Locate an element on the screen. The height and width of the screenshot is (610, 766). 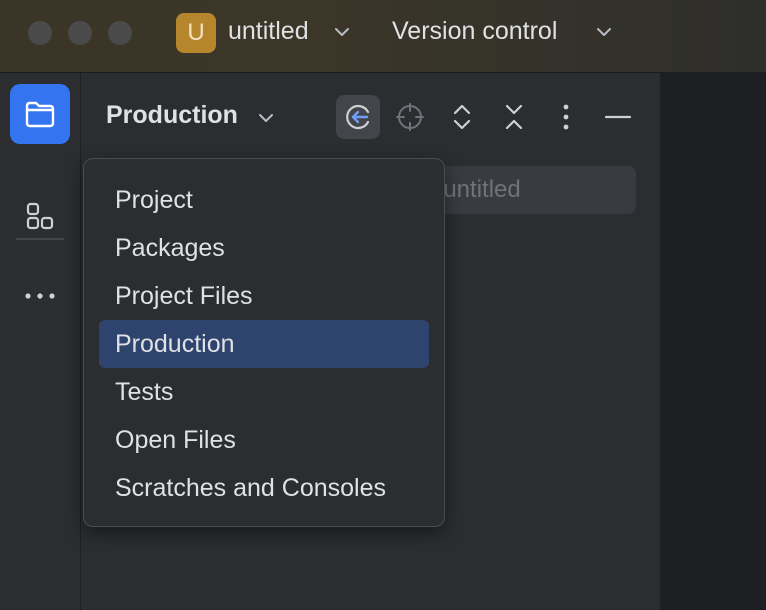
collapse-all-icon is located at coordinates (514, 117).